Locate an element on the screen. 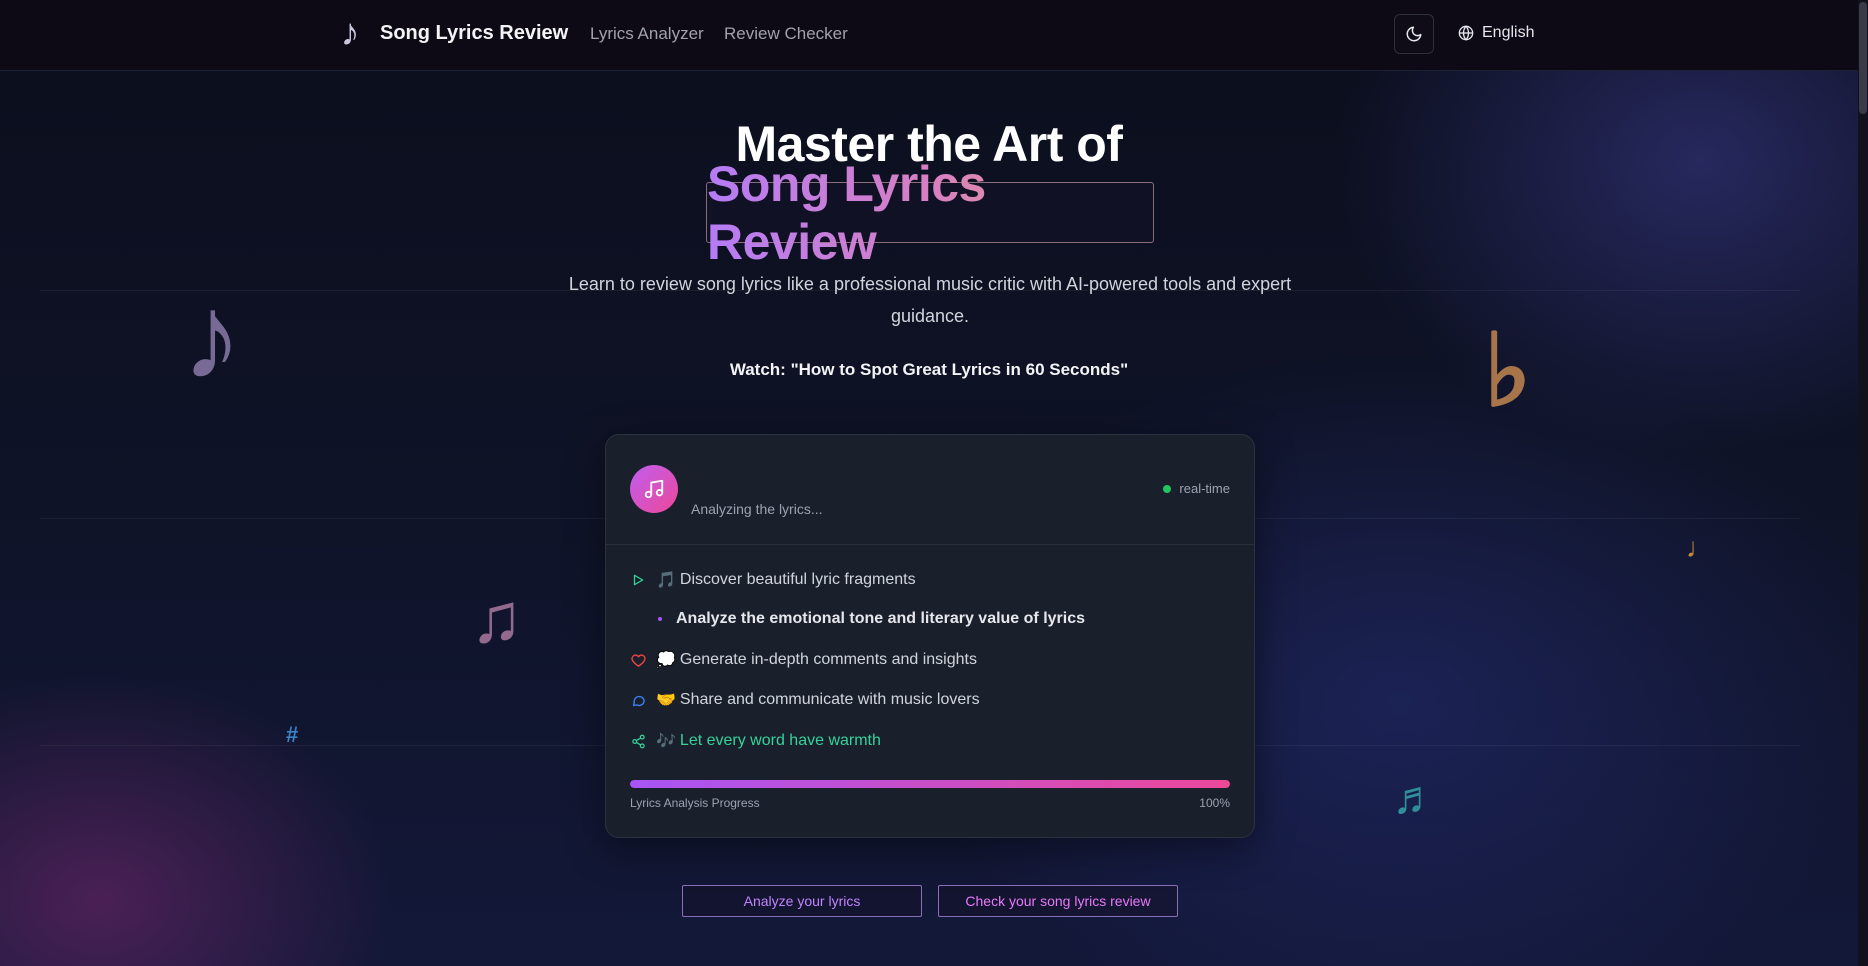 The width and height of the screenshot is (1868, 966). eighth-note-icon: ♪ is located at coordinates (212, 337).